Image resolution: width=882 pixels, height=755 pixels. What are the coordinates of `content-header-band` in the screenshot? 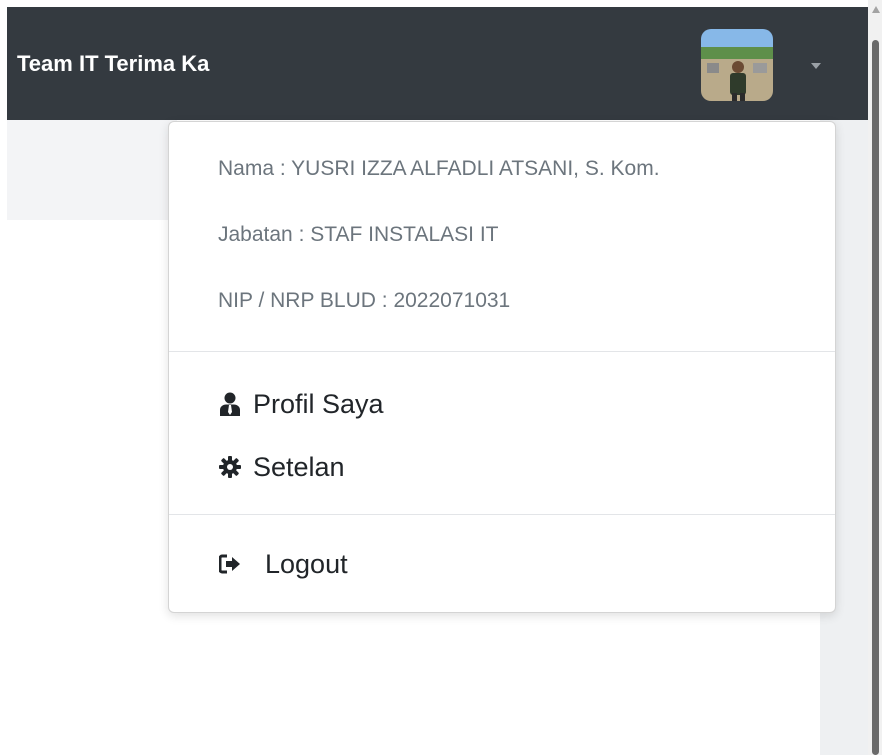 It's located at (92, 170).